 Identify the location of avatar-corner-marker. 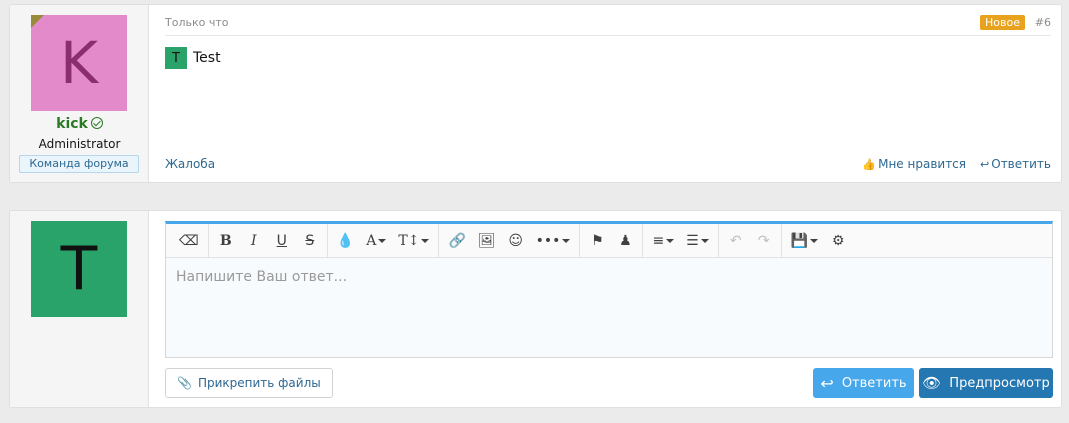
(37, 21).